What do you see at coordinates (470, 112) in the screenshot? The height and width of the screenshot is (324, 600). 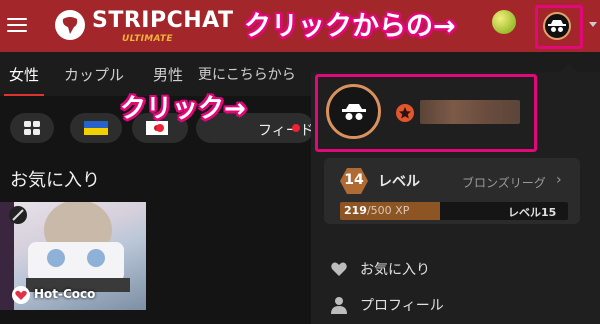 I see `blurred-username` at bounding box center [470, 112].